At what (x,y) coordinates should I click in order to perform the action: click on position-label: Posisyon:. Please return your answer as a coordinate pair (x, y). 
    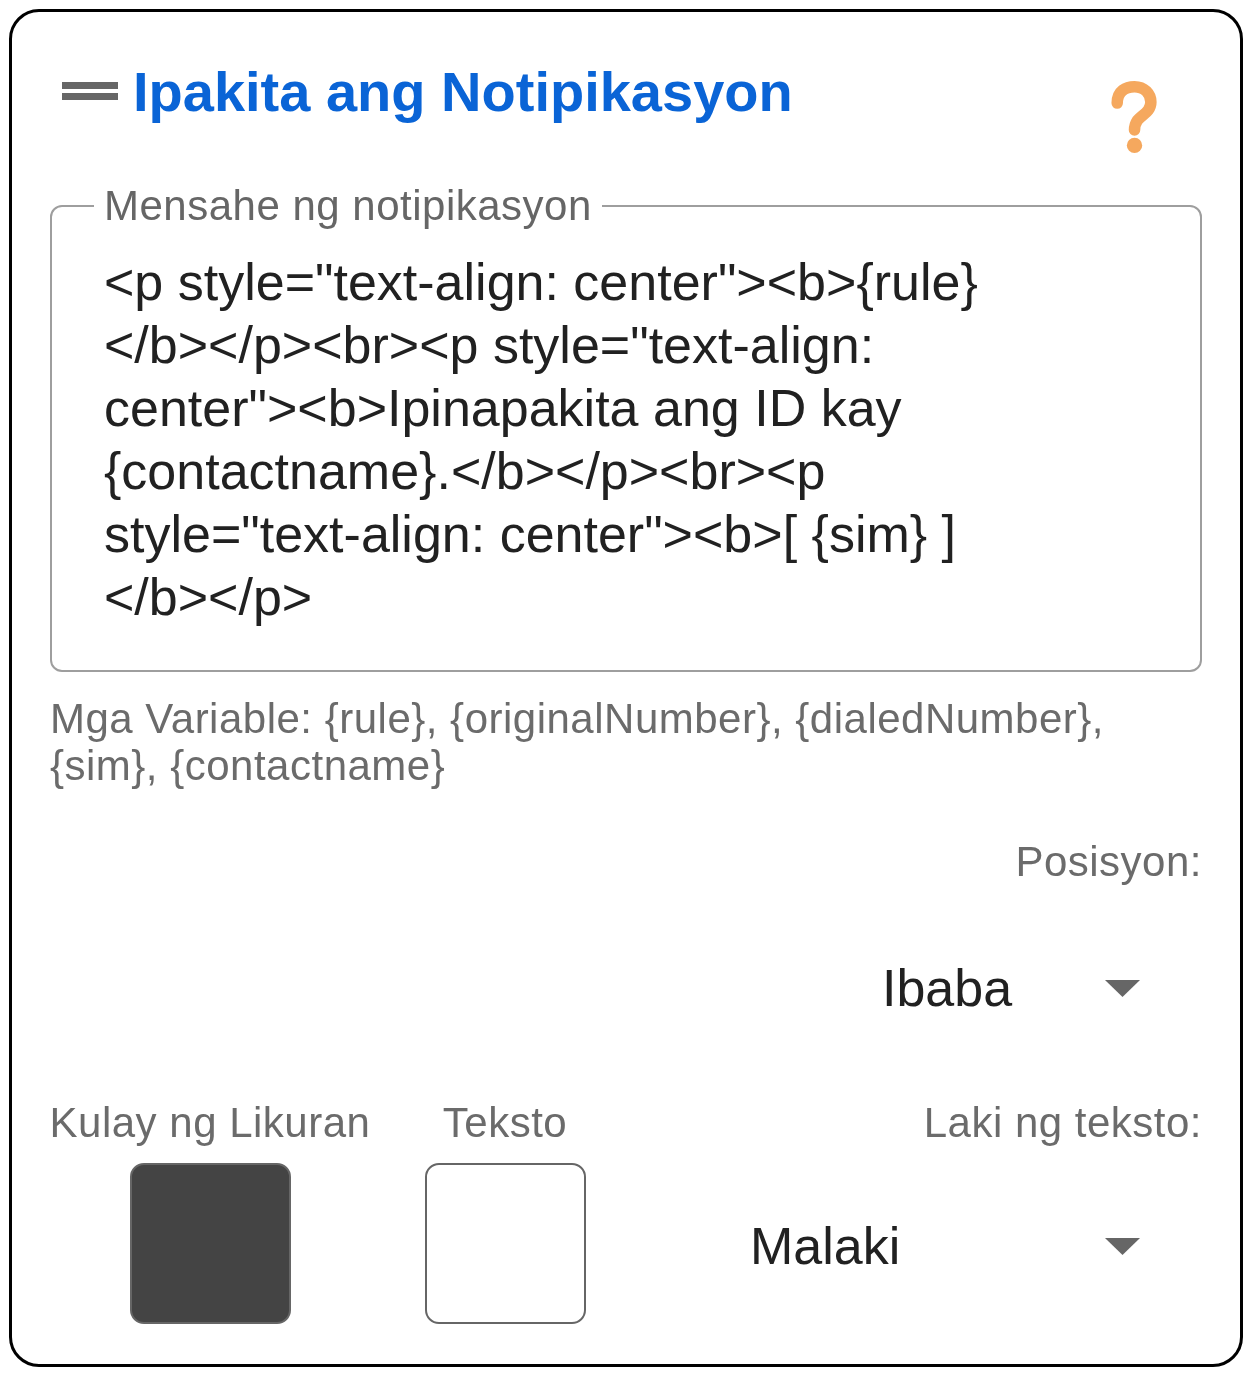
    Looking at the image, I should click on (1108, 861).